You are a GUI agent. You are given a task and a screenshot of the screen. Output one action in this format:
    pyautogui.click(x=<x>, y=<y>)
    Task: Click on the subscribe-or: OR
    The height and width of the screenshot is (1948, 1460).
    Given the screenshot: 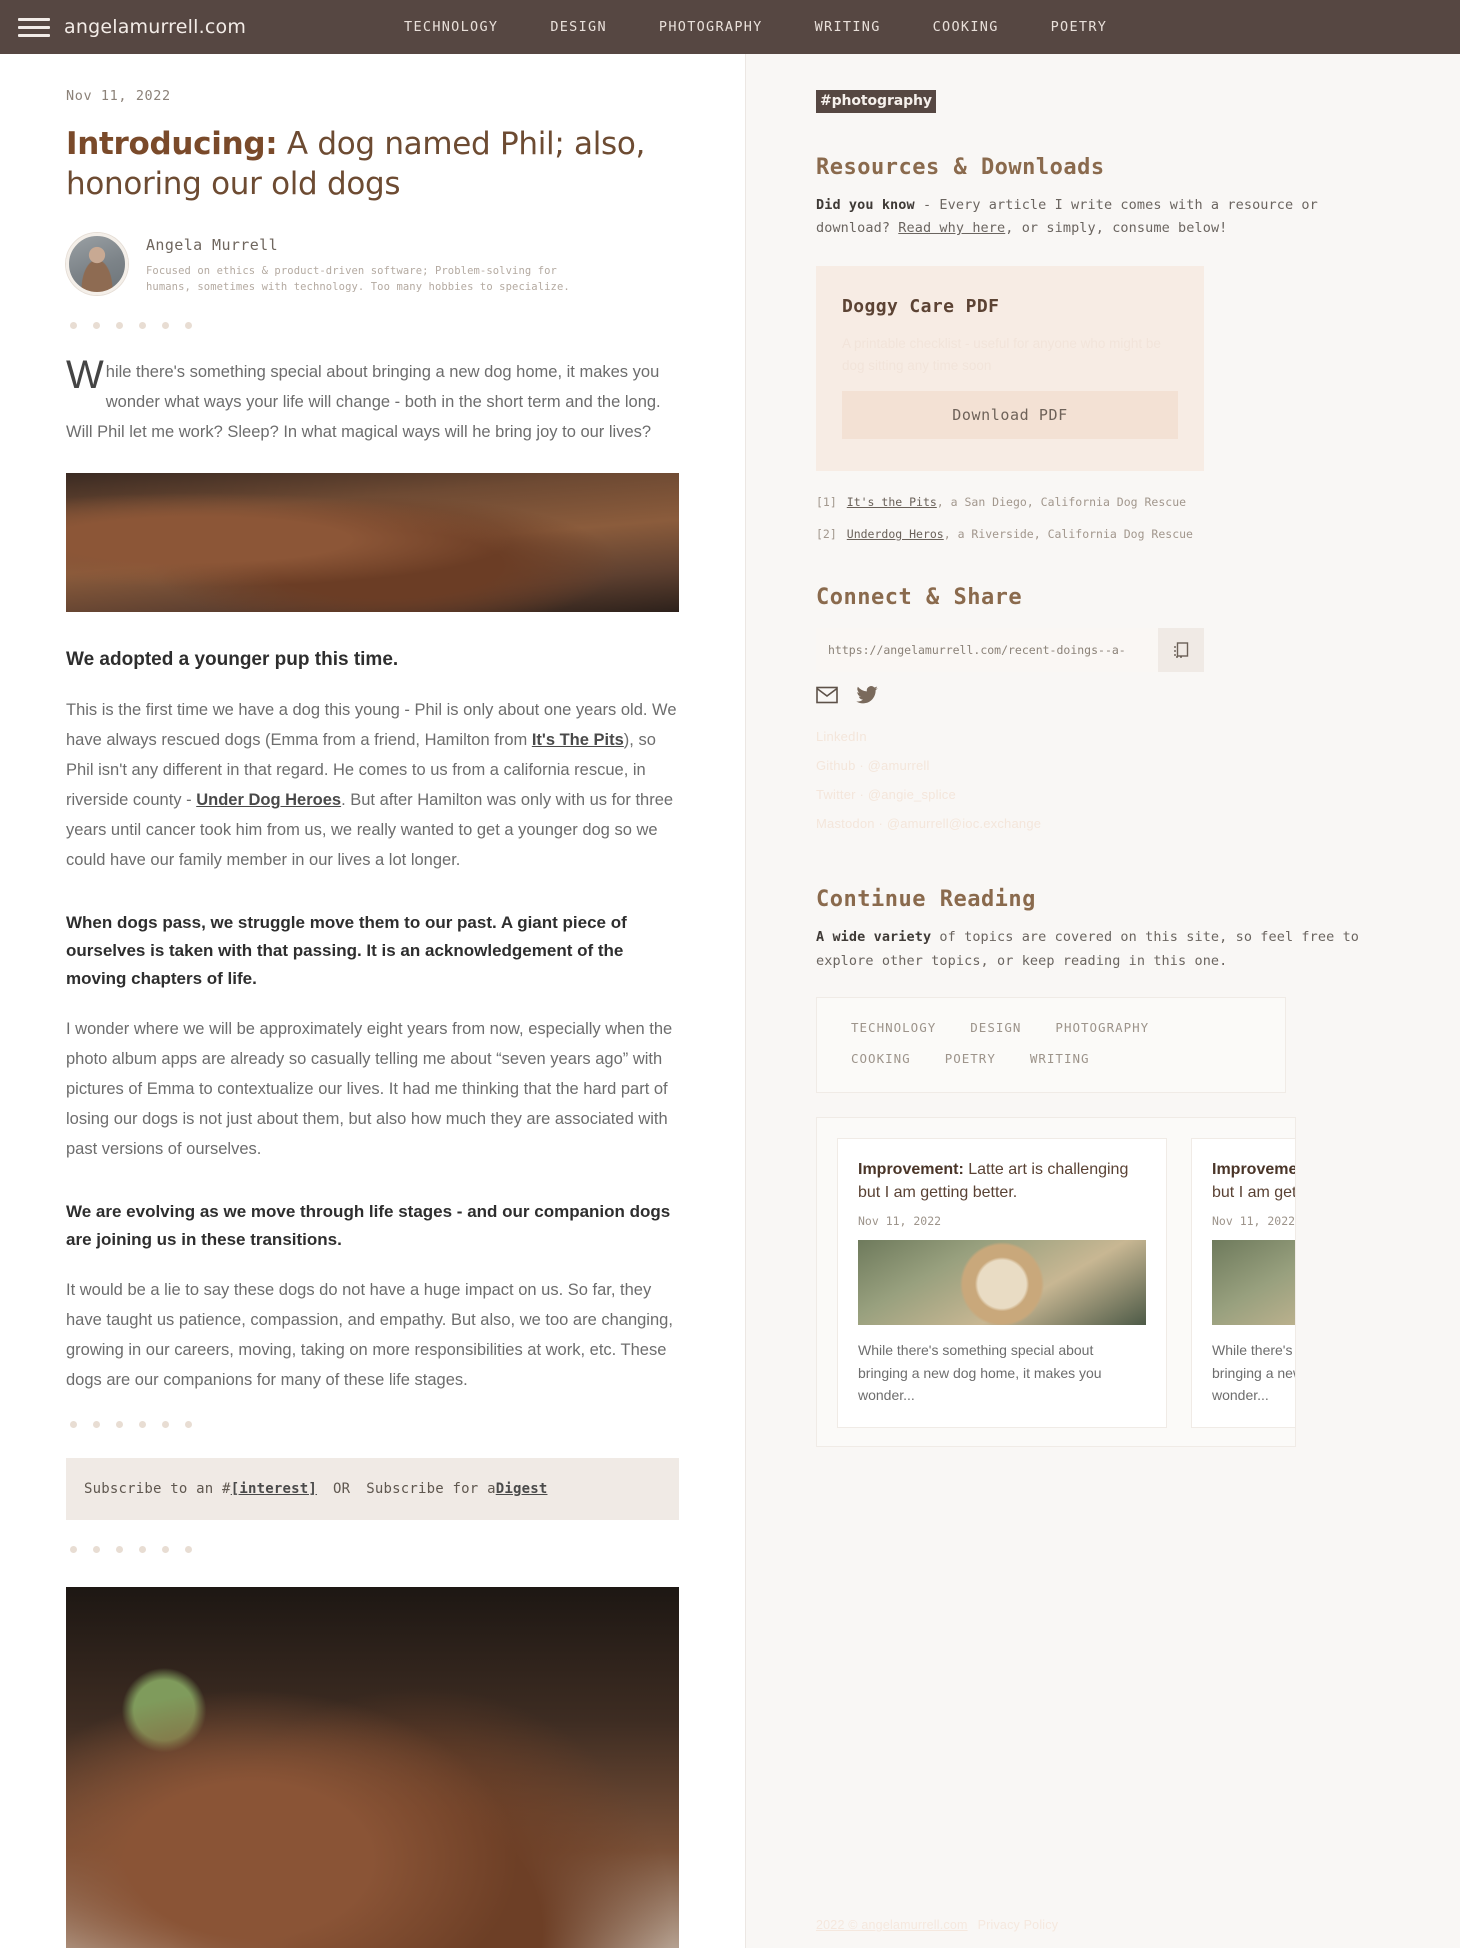 What is the action you would take?
    pyautogui.click(x=342, y=1489)
    